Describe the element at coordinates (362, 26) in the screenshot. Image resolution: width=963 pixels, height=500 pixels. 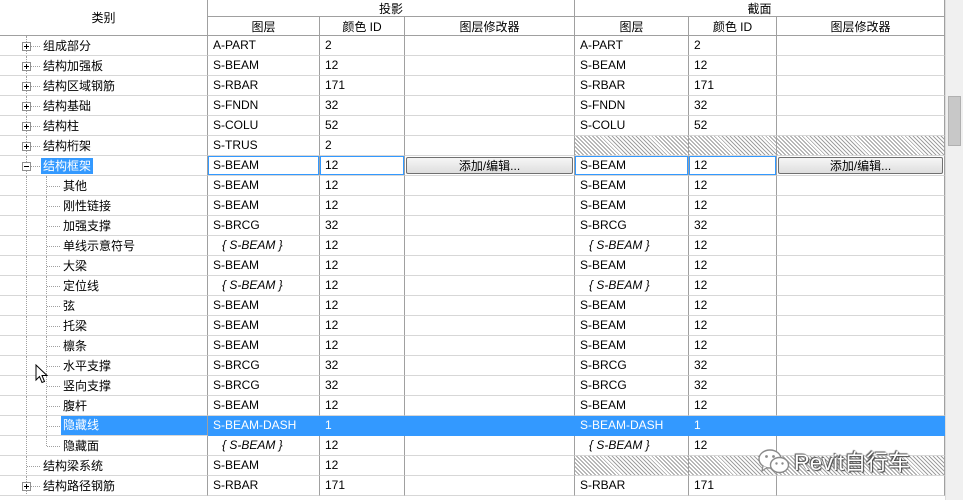
I see `column-header-projection-color-id: 颜色 ID` at that location.